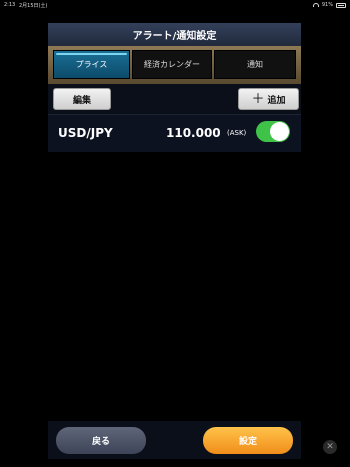 The height and width of the screenshot is (467, 350). I want to click on page-title-bar: アラート/通知設定, so click(174, 34).